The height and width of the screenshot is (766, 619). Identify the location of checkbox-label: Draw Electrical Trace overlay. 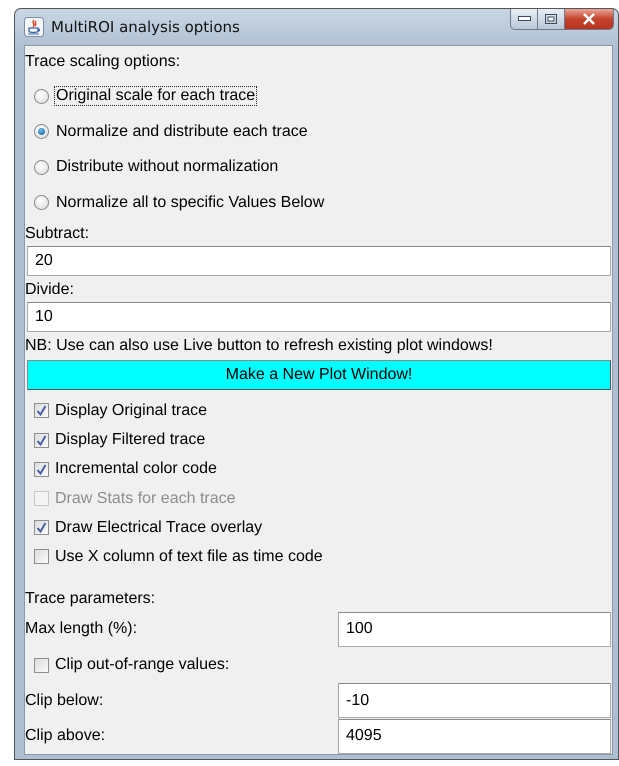
(158, 527).